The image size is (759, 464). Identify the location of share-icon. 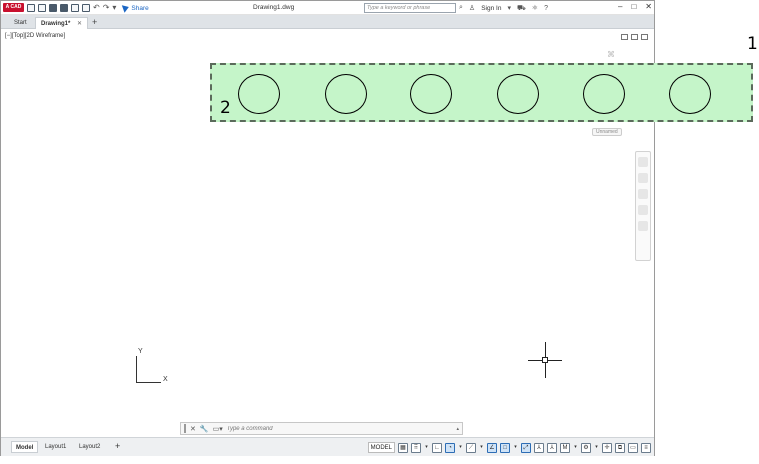
(126, 8).